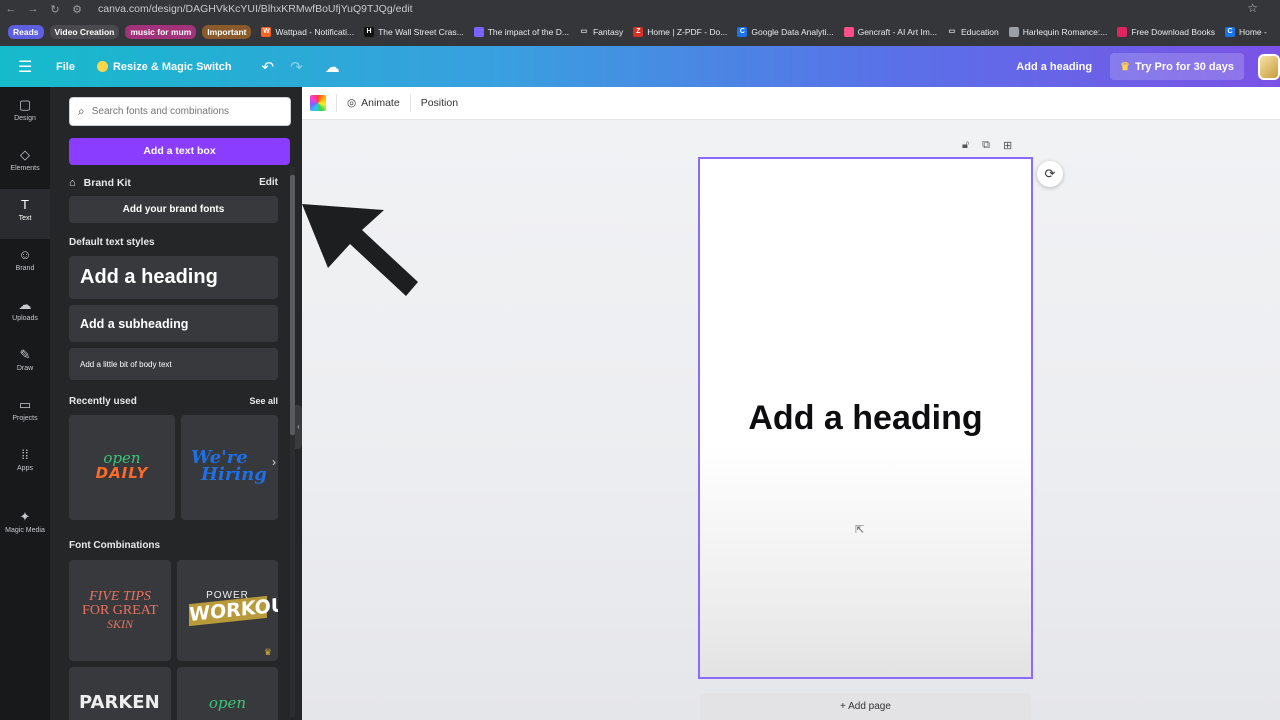 Image resolution: width=1280 pixels, height=720 pixels. Describe the element at coordinates (1050, 174) in the screenshot. I see `refresh-icon: ⟳` at that location.